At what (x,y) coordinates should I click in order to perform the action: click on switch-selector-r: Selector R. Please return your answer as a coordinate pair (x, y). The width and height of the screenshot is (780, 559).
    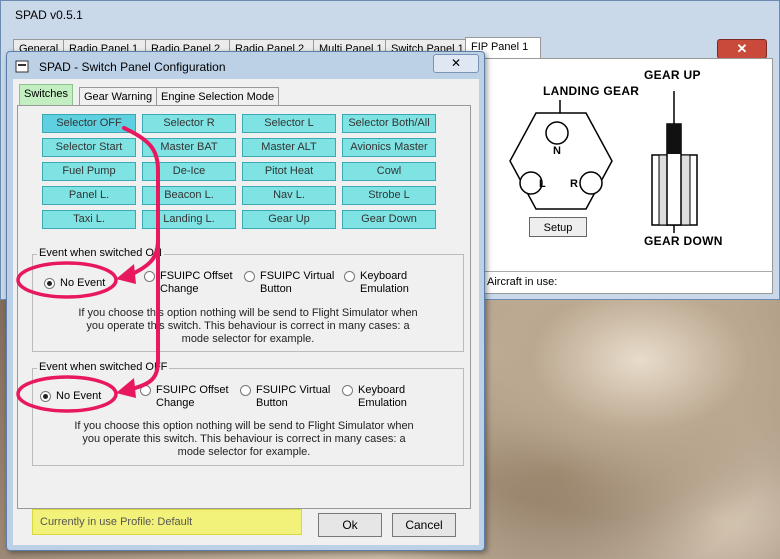
    Looking at the image, I should click on (189, 123).